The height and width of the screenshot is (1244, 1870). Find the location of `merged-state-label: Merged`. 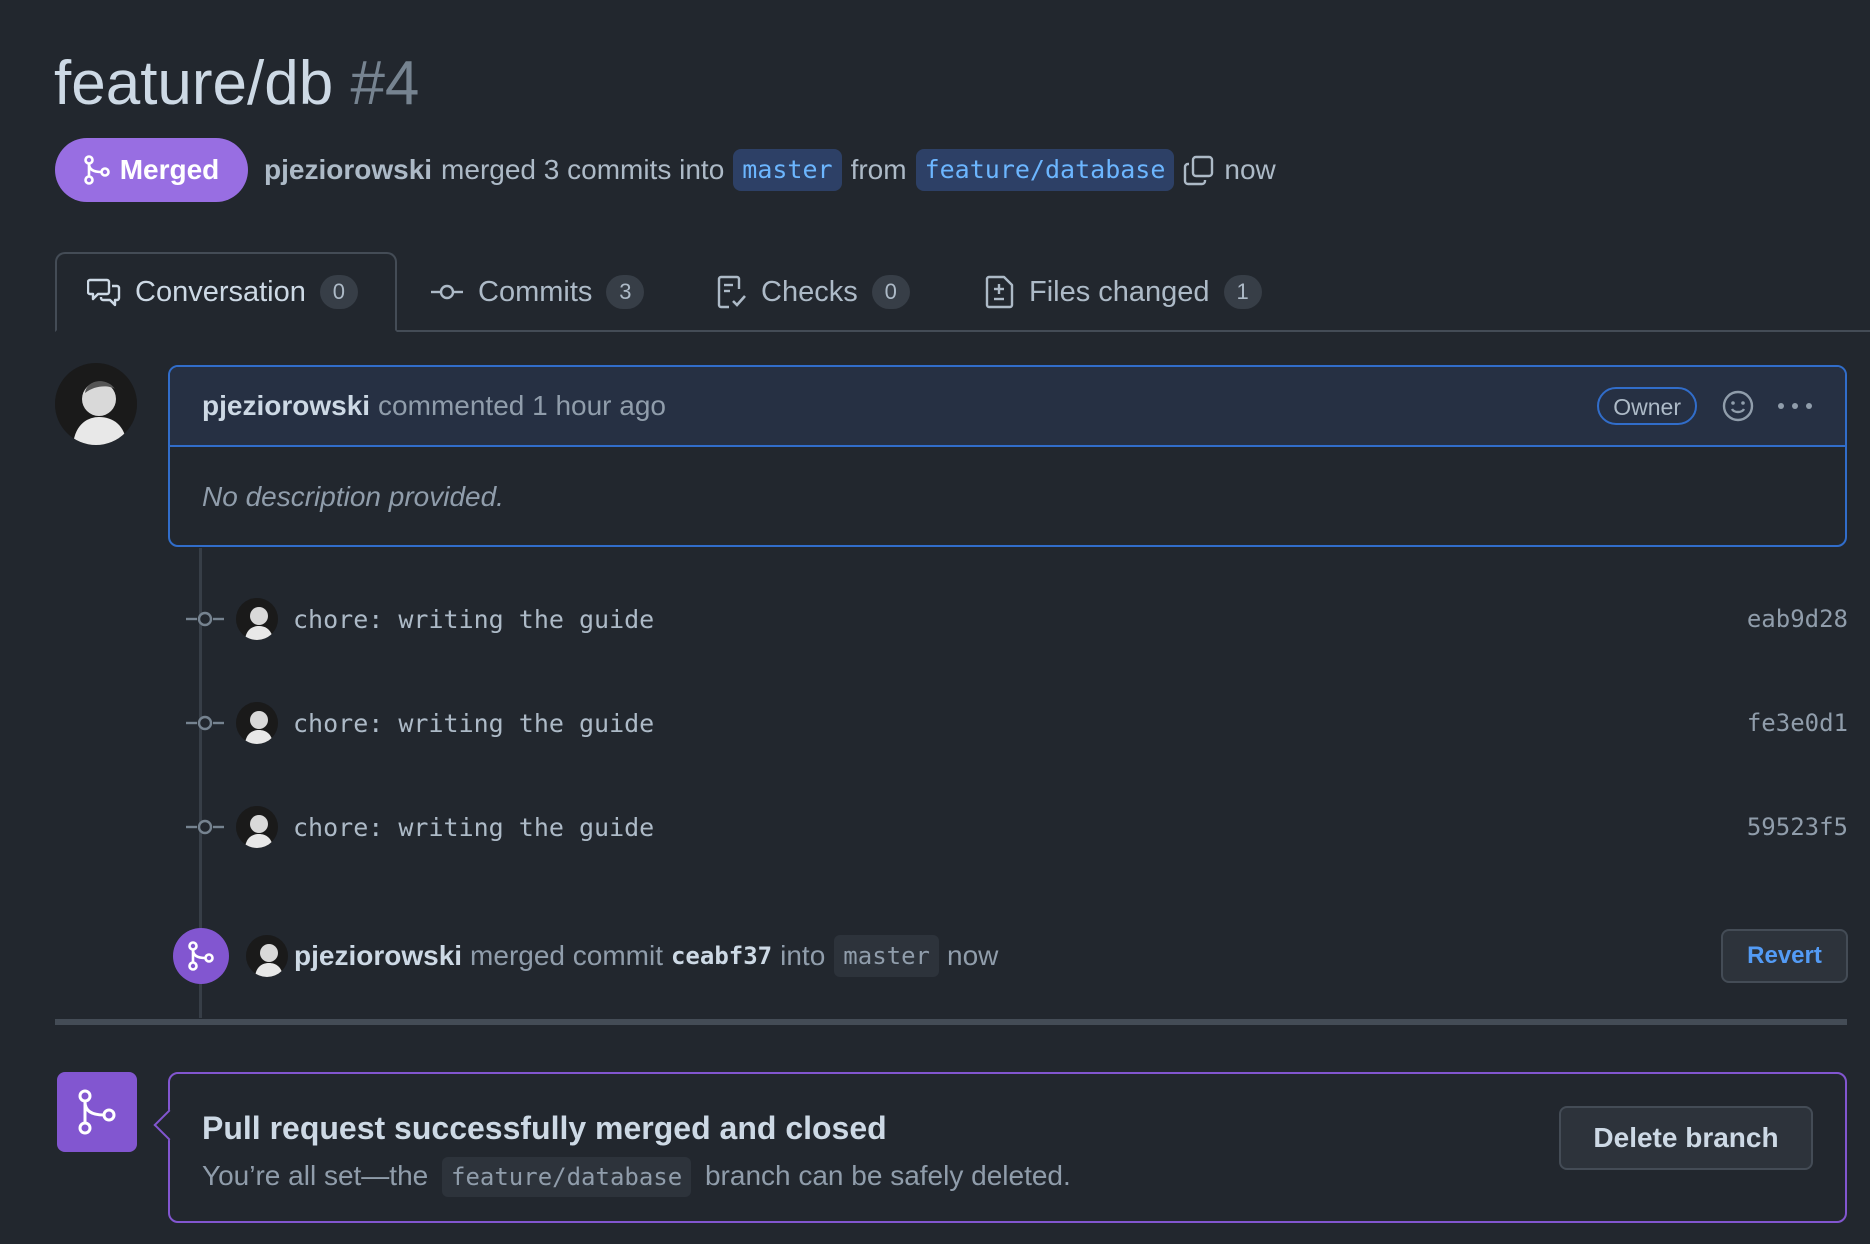

merged-state-label: Merged is located at coordinates (169, 169).